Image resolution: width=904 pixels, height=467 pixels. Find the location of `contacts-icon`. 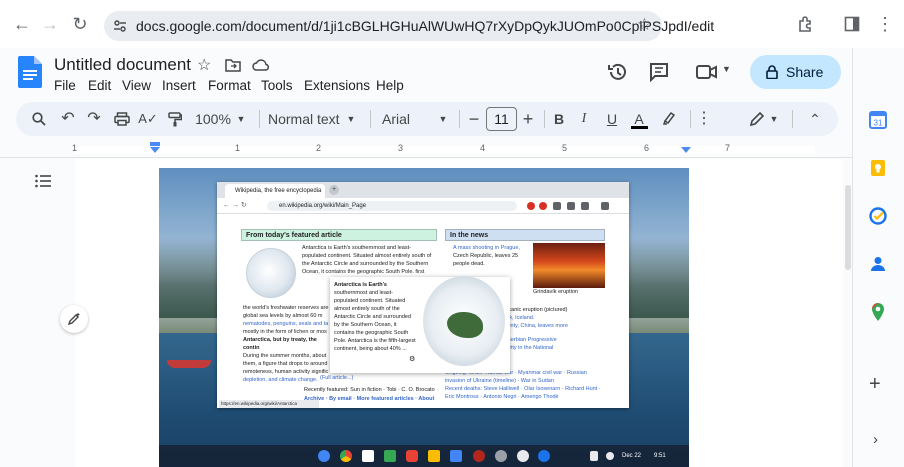

contacts-icon is located at coordinates (878, 264).